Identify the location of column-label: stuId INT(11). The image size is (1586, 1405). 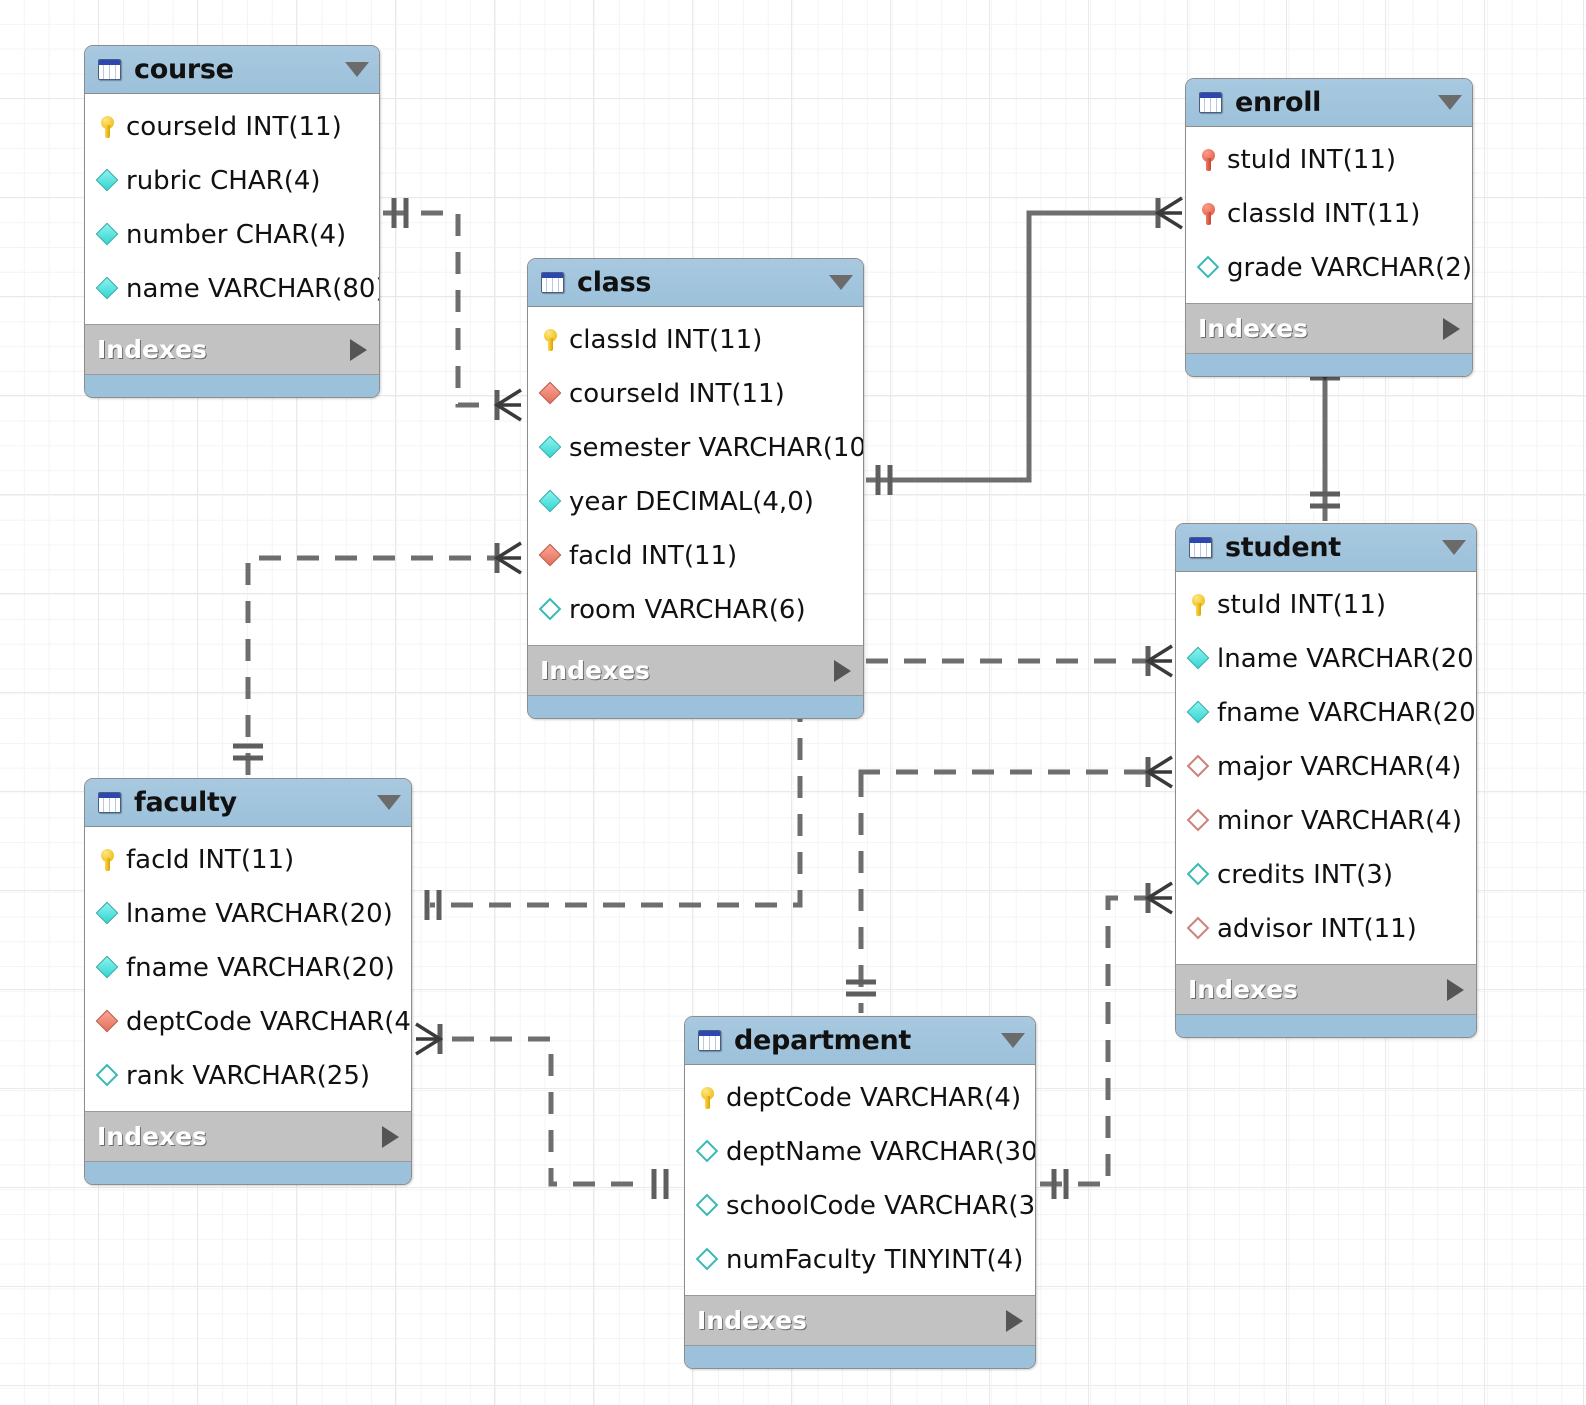
(1312, 160).